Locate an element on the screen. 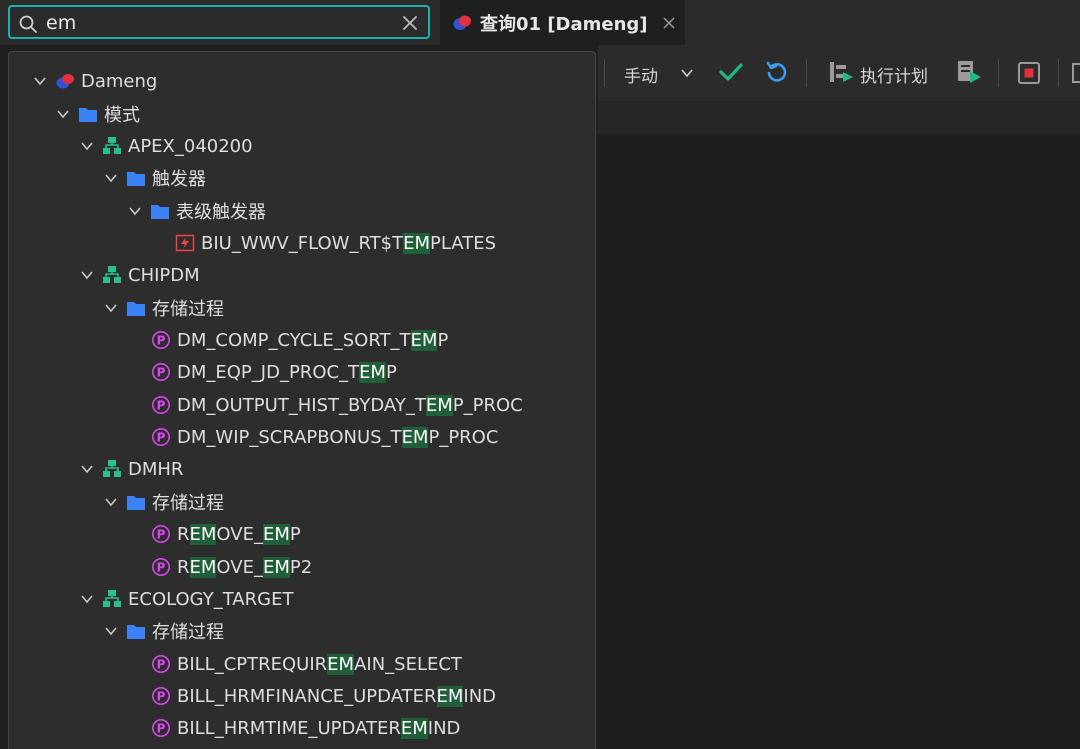 The image size is (1080, 749). tree-node-procedure: P BILL_HRMTIME_UPDATEREMIND is located at coordinates (305, 728).